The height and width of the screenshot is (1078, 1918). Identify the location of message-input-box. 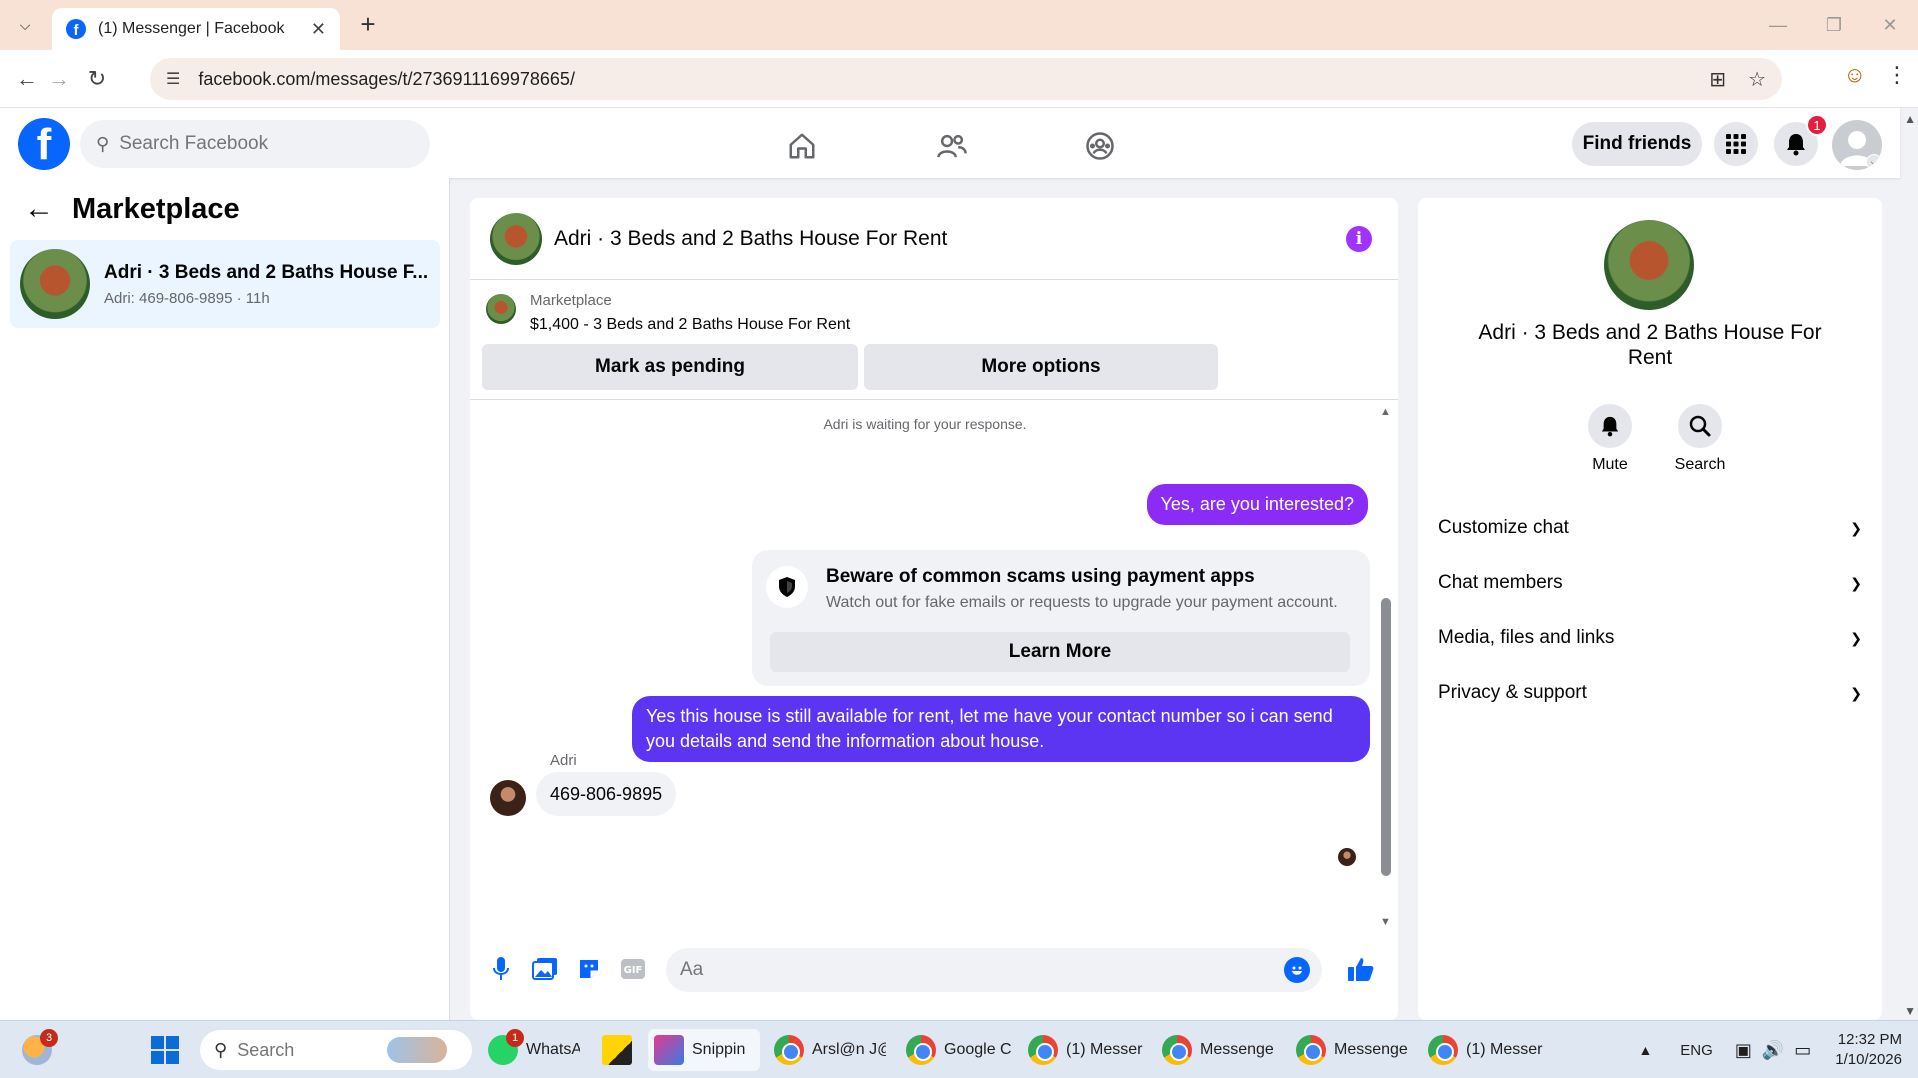
(994, 970).